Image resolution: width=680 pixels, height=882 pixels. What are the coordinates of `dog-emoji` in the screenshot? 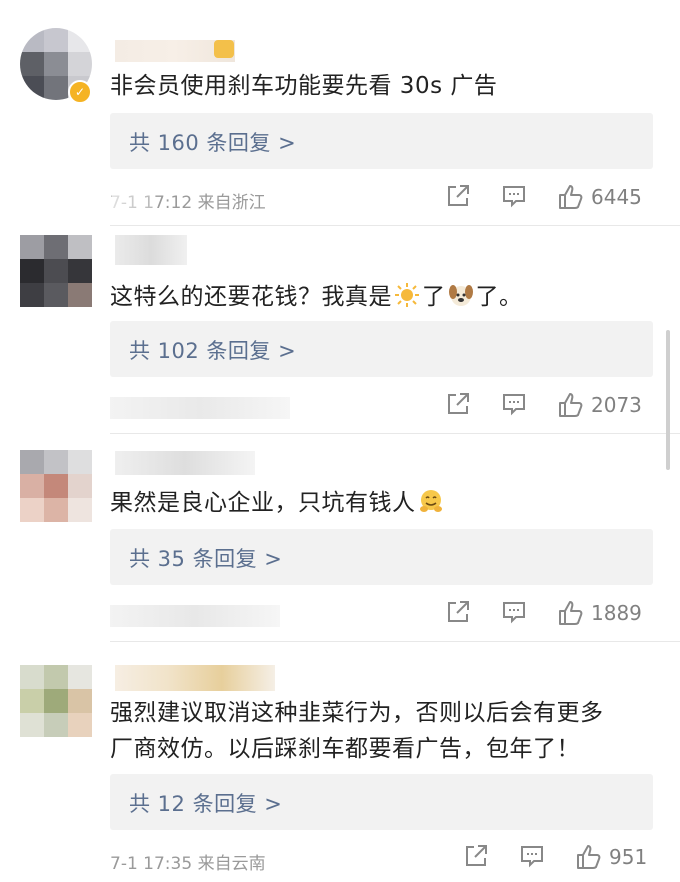 It's located at (460, 295).